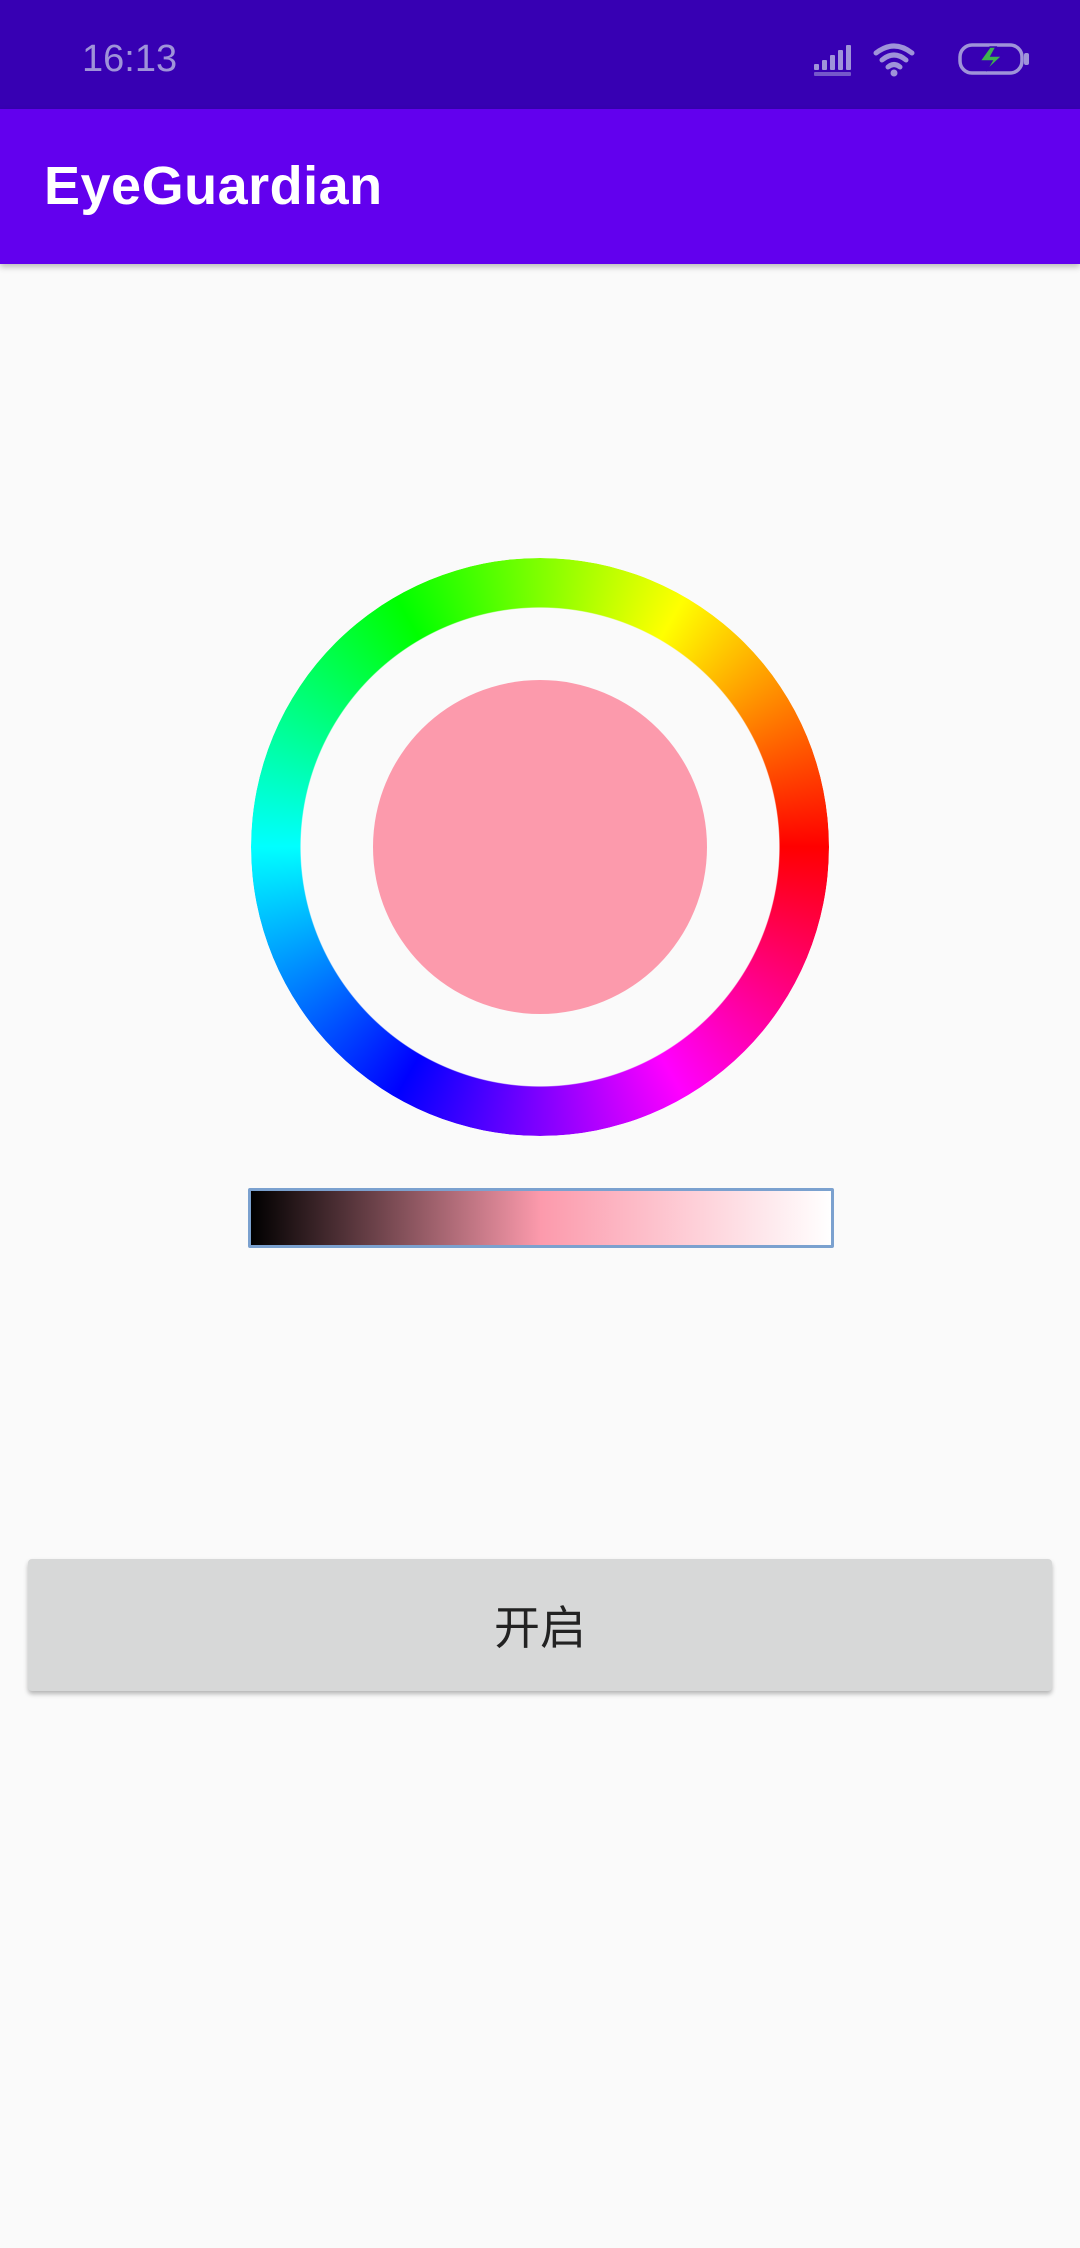  Describe the element at coordinates (993, 59) in the screenshot. I see `battery-charging-icon` at that location.